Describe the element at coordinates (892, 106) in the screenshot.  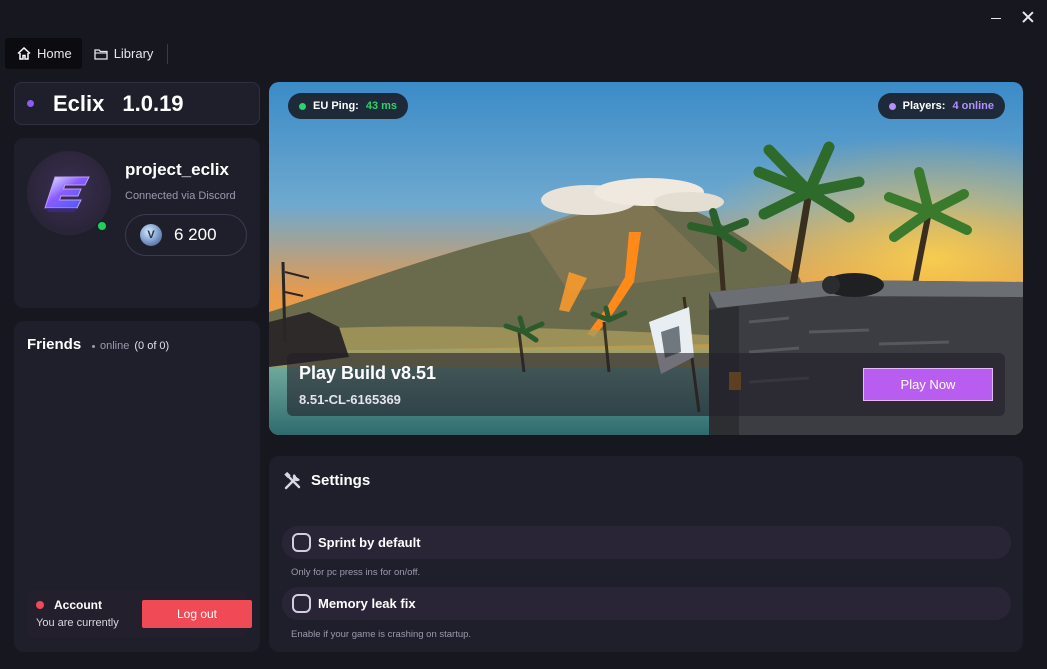
I see `players-status-dot` at that location.